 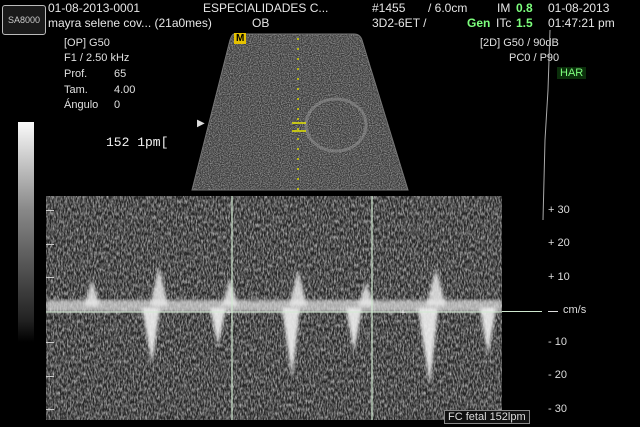 I want to click on scale-label-minus-10: - 10, so click(x=557, y=342).